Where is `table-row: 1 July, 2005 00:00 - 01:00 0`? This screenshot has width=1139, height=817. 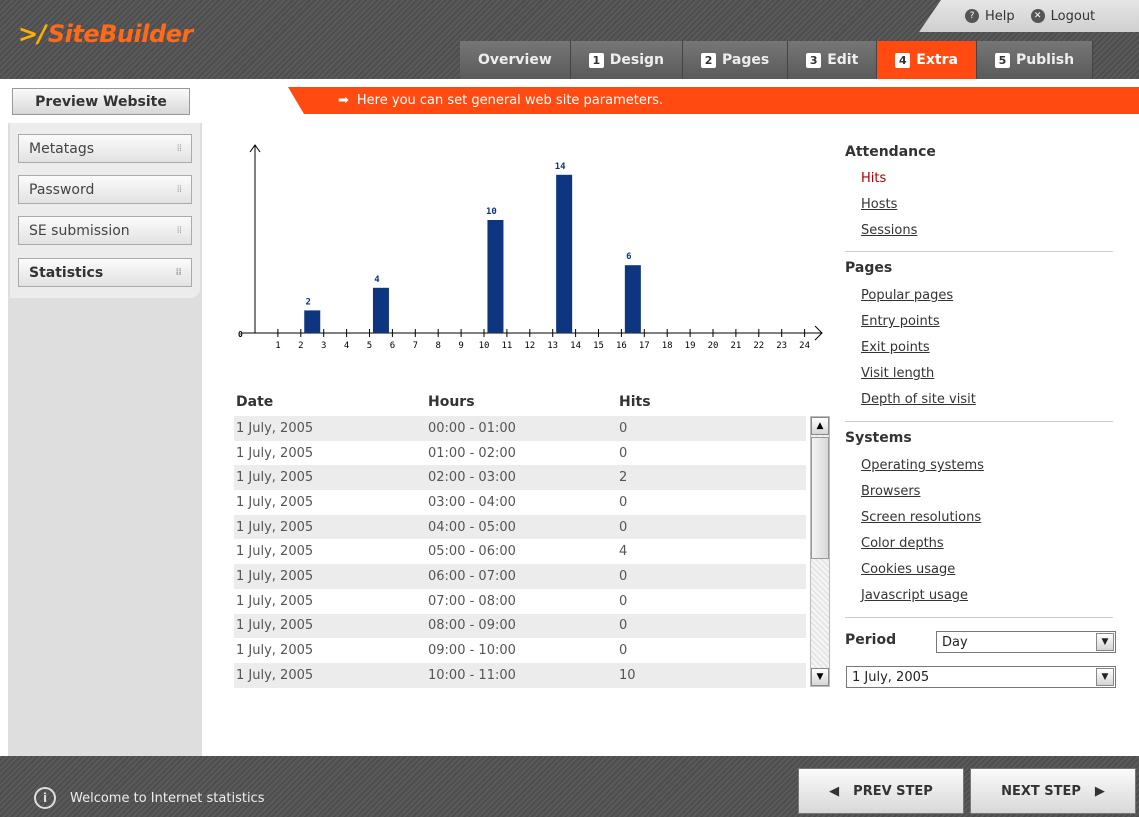 table-row: 1 July, 2005 00:00 - 01:00 0 is located at coordinates (520, 428).